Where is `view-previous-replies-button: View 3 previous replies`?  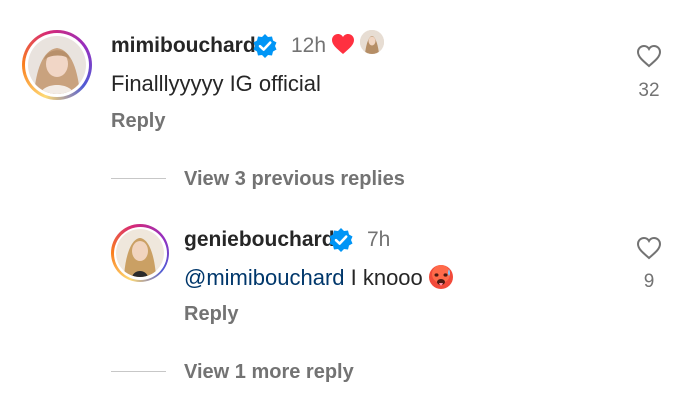 view-previous-replies-button: View 3 previous replies is located at coordinates (294, 179).